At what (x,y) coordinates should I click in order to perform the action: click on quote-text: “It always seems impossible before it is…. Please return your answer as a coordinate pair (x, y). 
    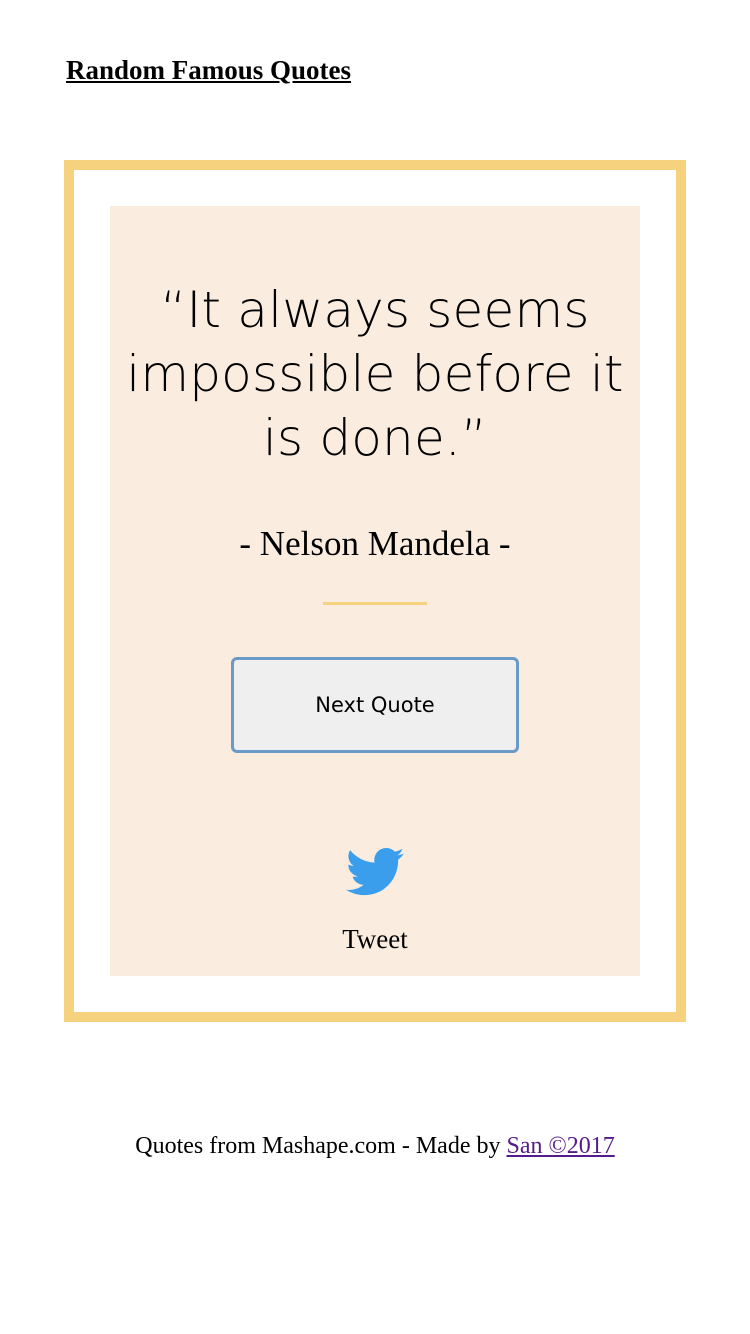
    Looking at the image, I should click on (375, 374).